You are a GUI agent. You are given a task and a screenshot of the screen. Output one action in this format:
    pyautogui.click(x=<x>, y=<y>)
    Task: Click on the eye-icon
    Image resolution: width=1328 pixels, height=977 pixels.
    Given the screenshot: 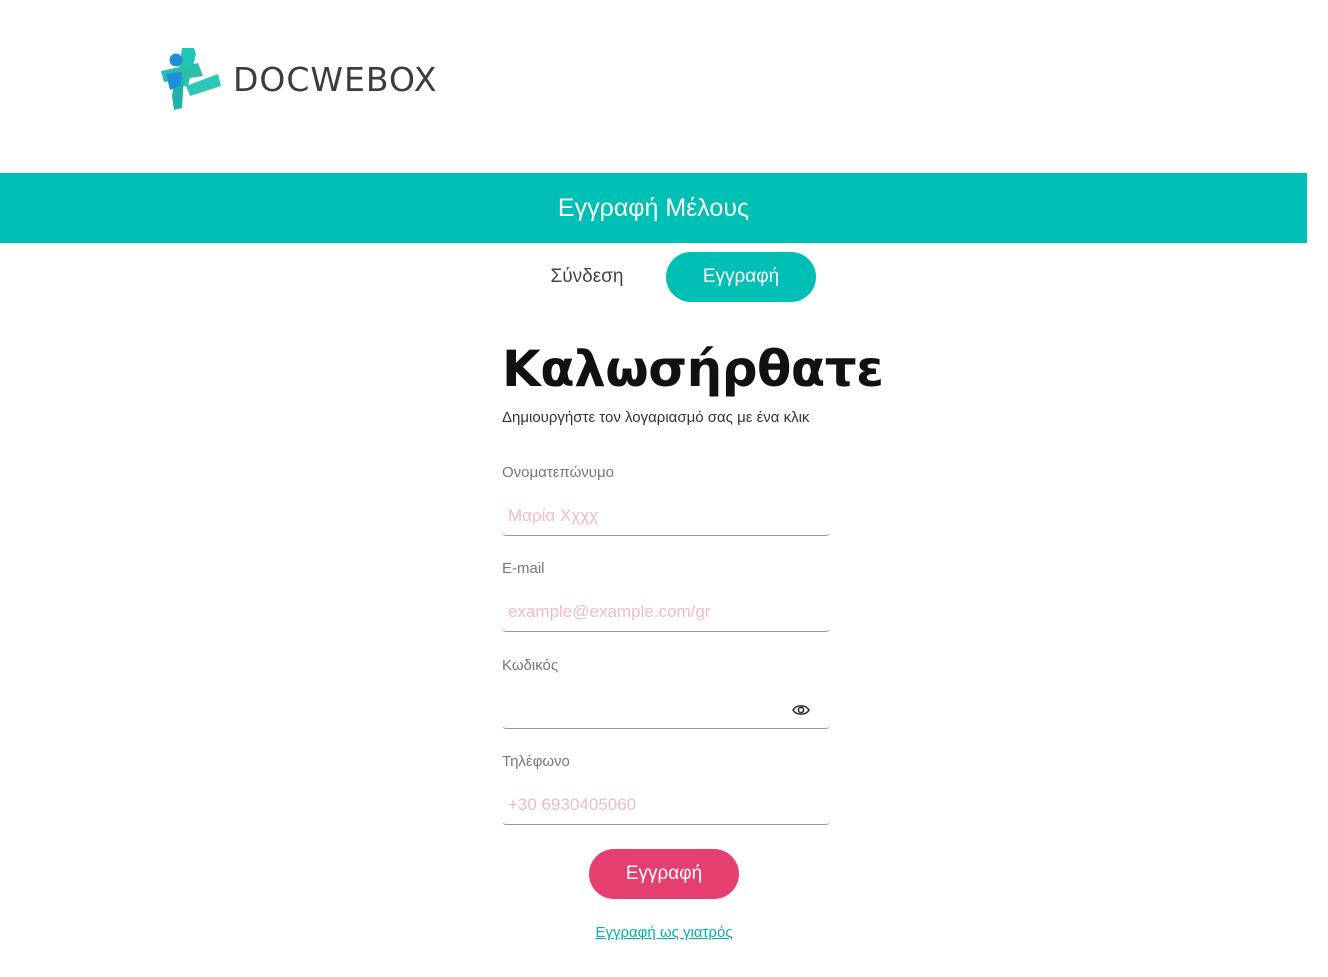 What is the action you would take?
    pyautogui.click(x=801, y=710)
    